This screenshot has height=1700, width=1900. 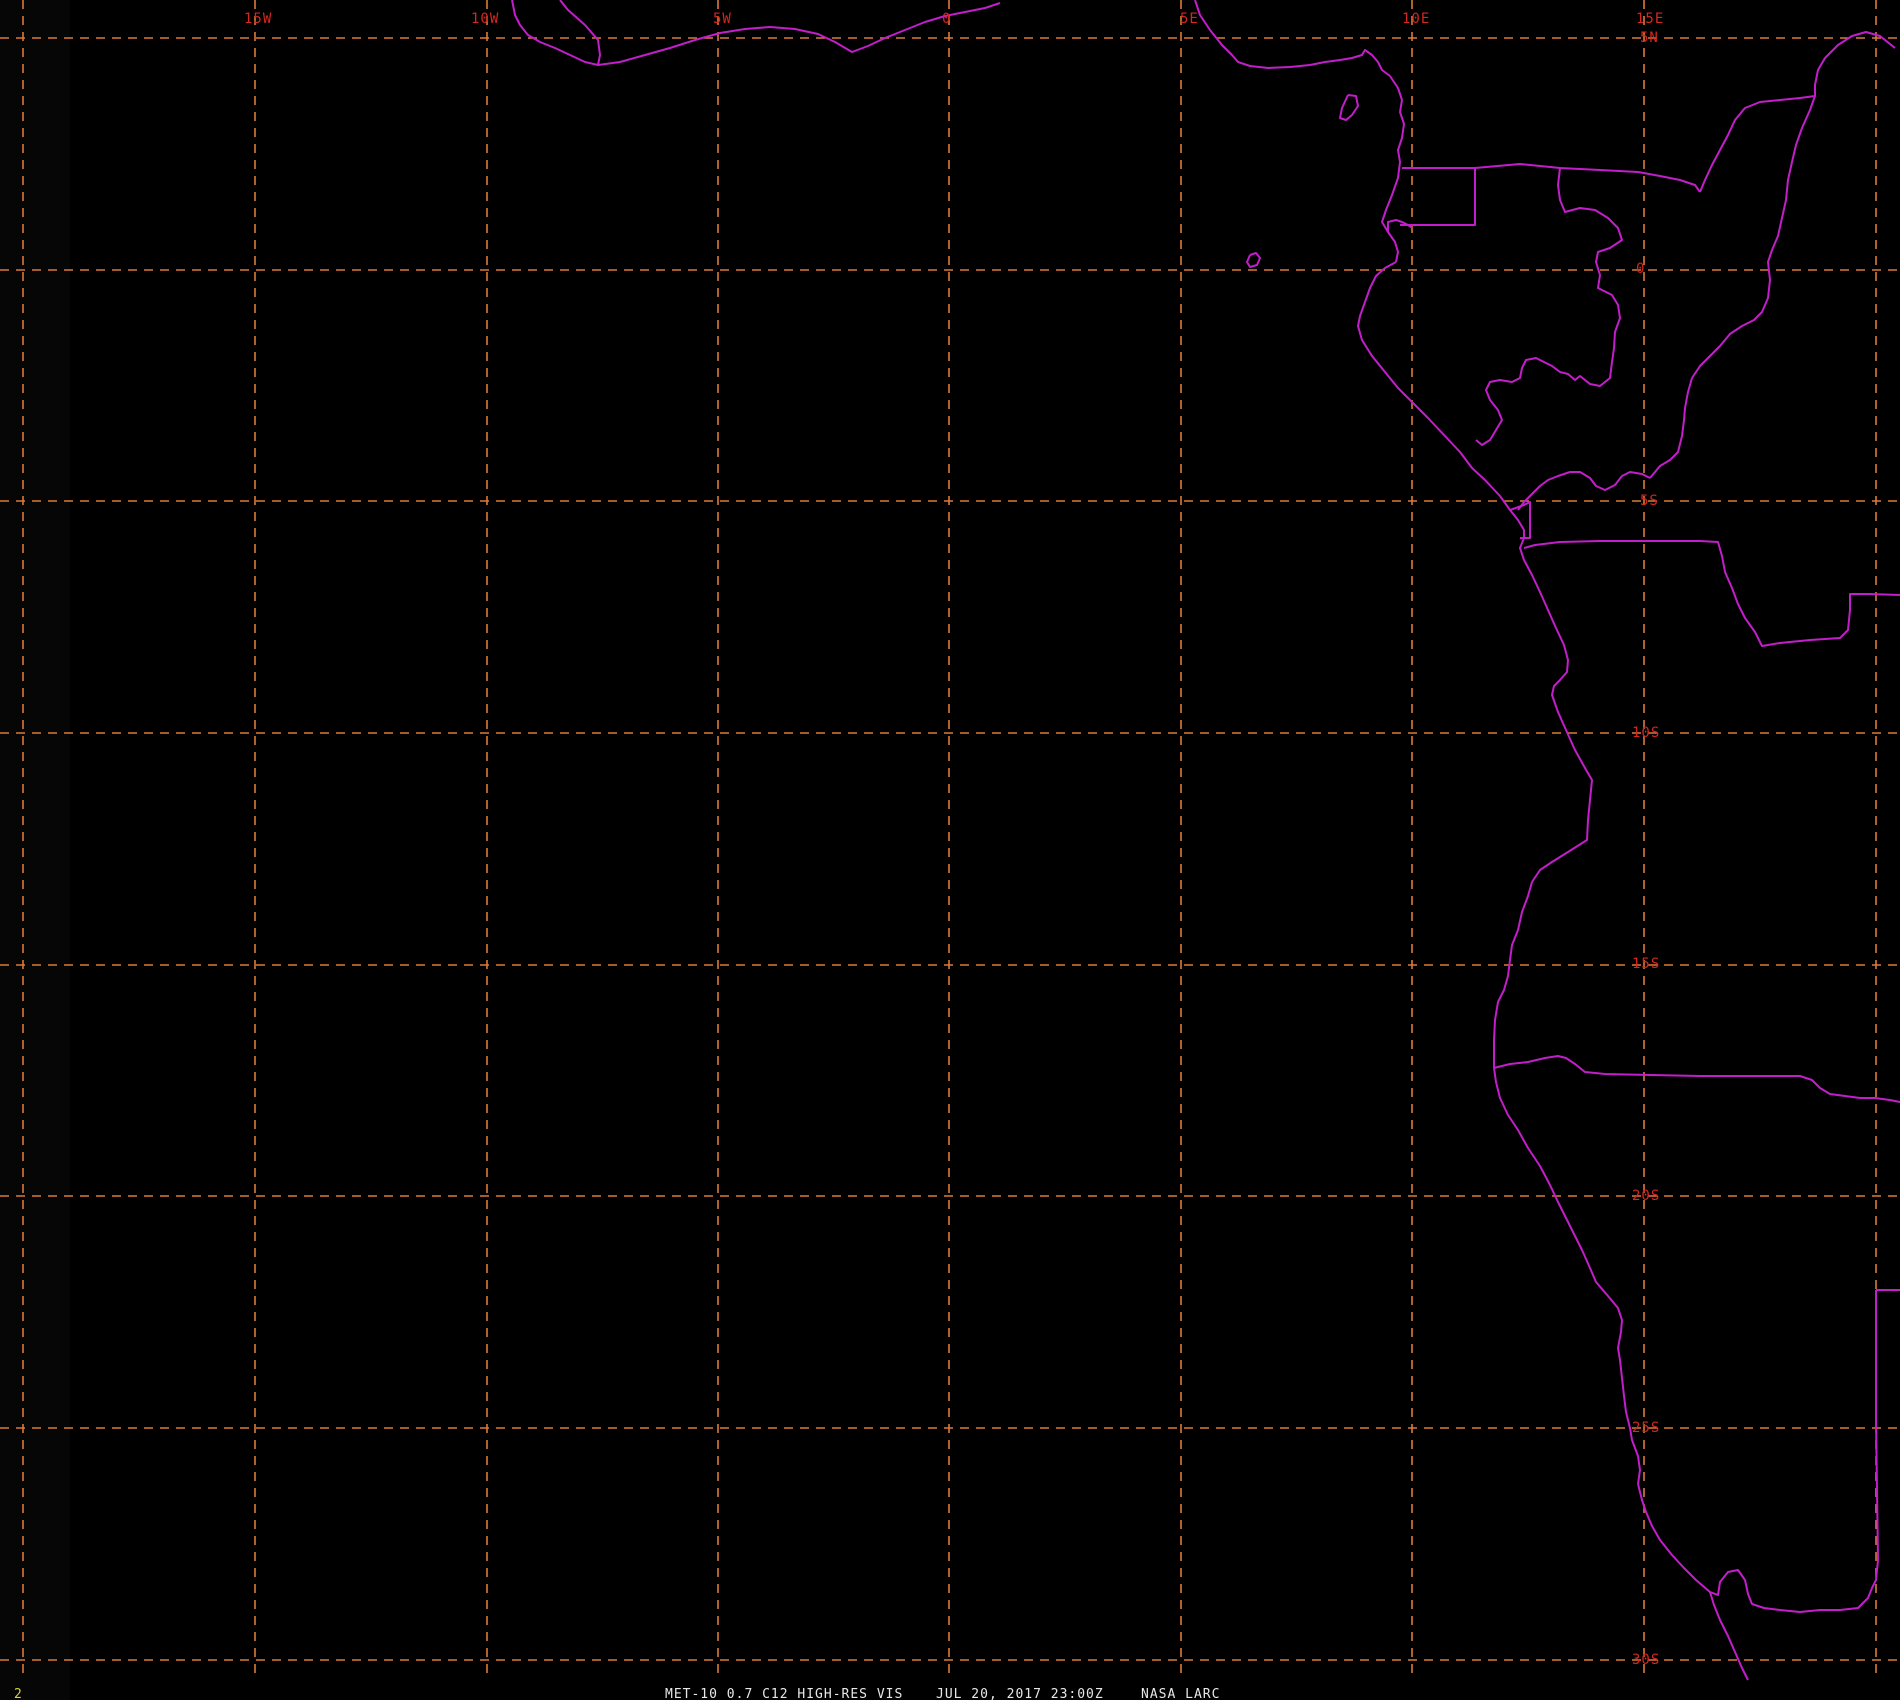 What do you see at coordinates (556, 33) in the screenshot?
I see `coastline-west-africa` at bounding box center [556, 33].